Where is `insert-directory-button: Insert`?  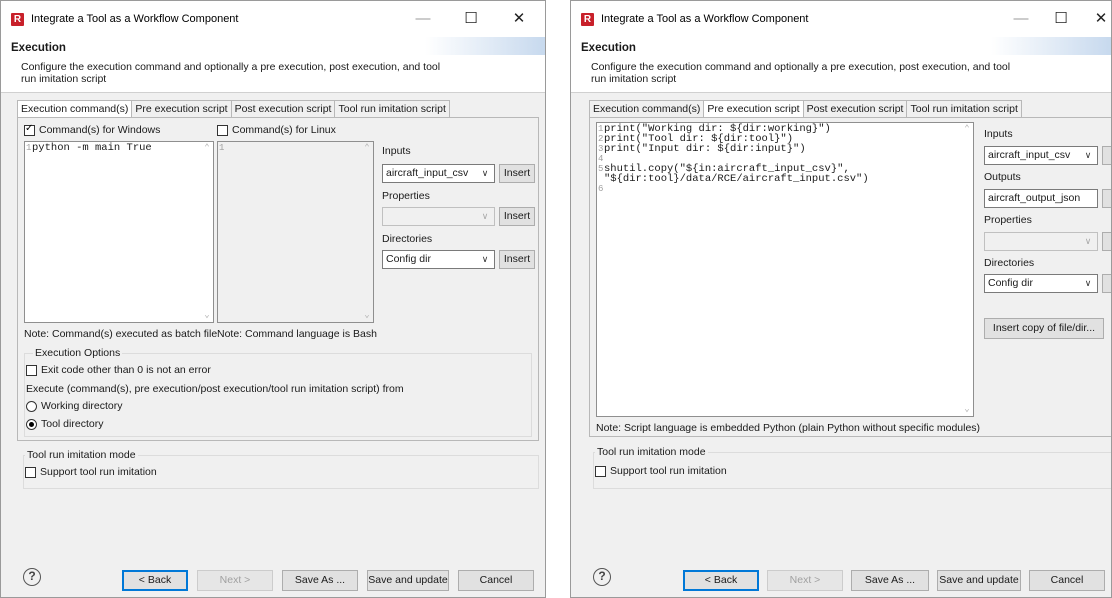
insert-directory-button: Insert is located at coordinates (517, 259).